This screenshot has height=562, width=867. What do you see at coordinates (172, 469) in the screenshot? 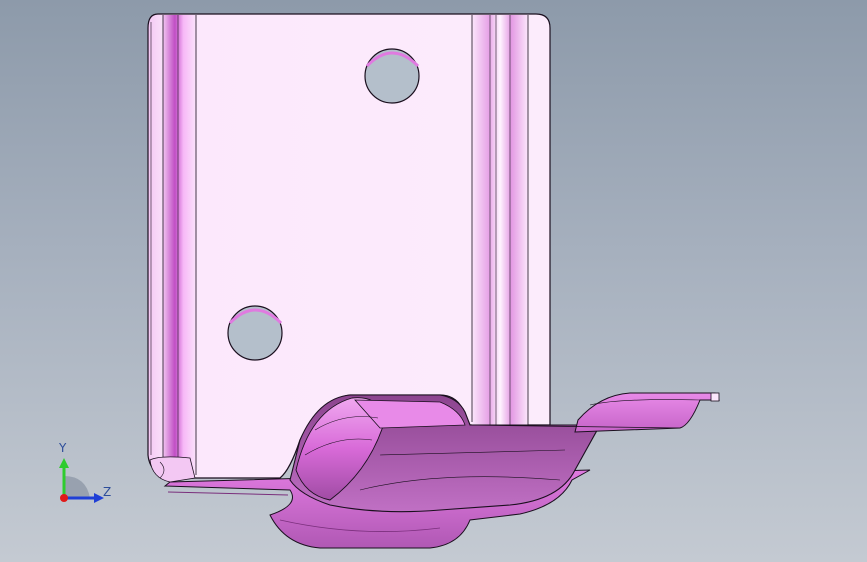
I see `left-foot` at bounding box center [172, 469].